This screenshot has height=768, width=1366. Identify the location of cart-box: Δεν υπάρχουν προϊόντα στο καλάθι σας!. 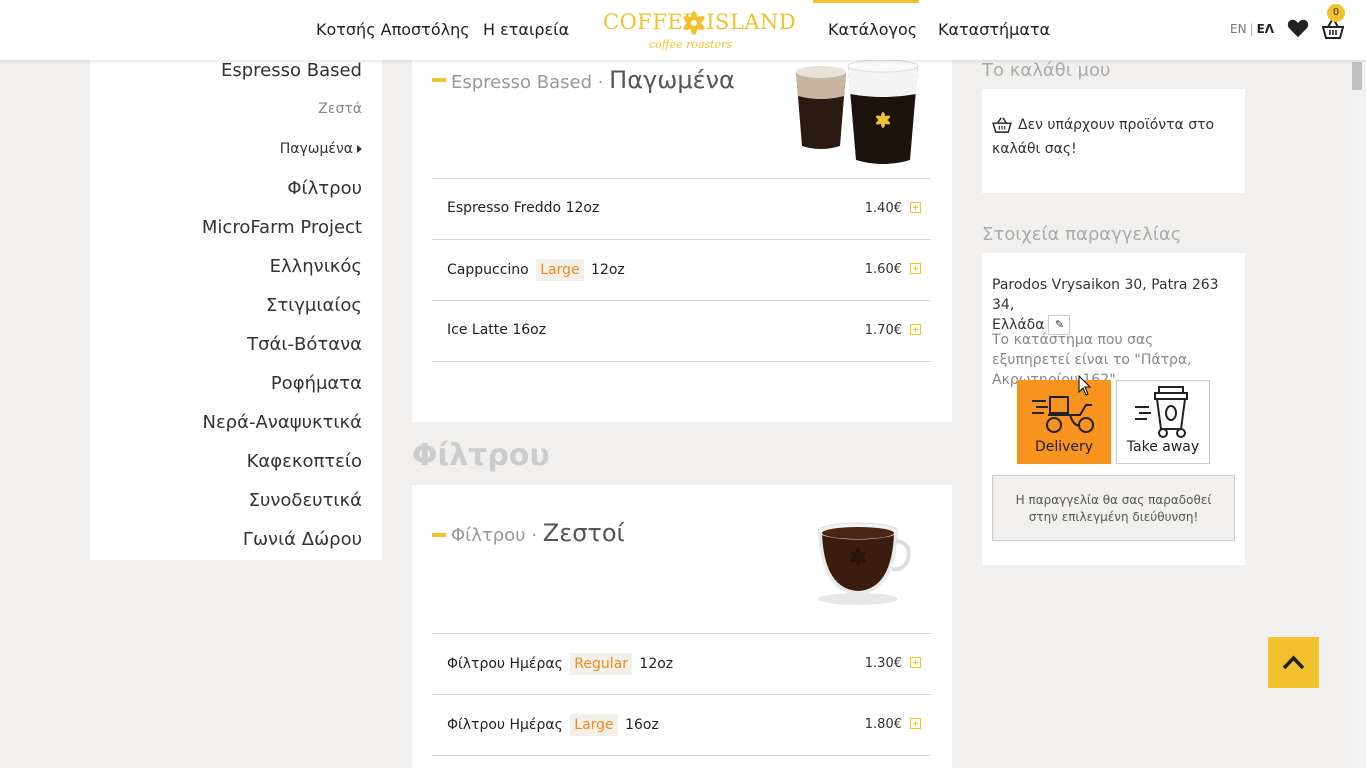
(1113, 141).